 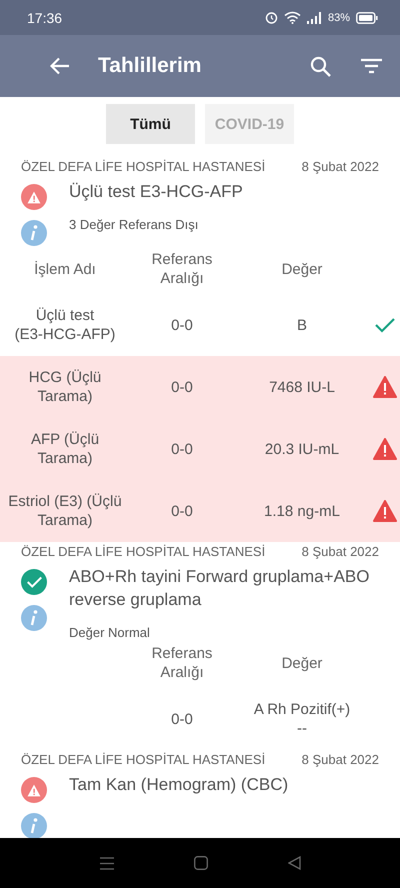 What do you see at coordinates (302, 449) in the screenshot?
I see `test-value: 20.3 IU-mL` at bounding box center [302, 449].